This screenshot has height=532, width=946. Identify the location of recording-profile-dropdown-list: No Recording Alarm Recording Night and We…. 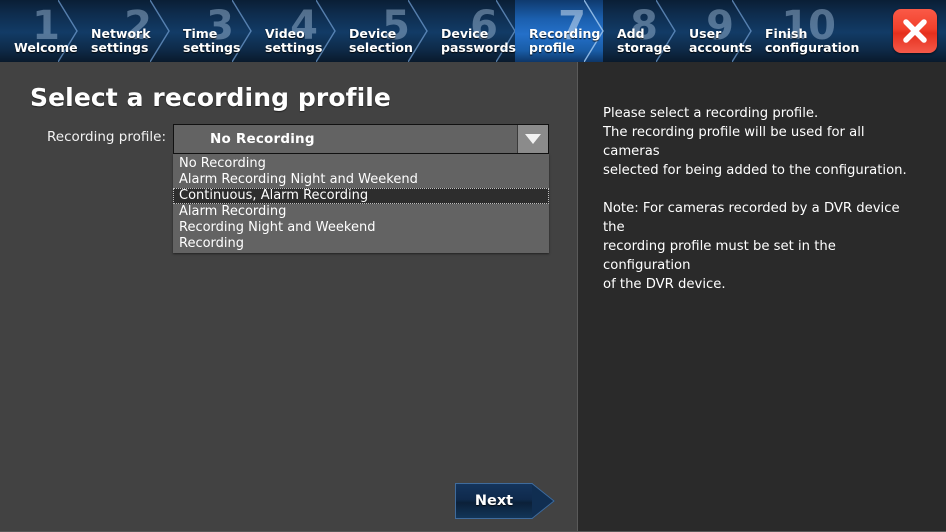
(361, 203).